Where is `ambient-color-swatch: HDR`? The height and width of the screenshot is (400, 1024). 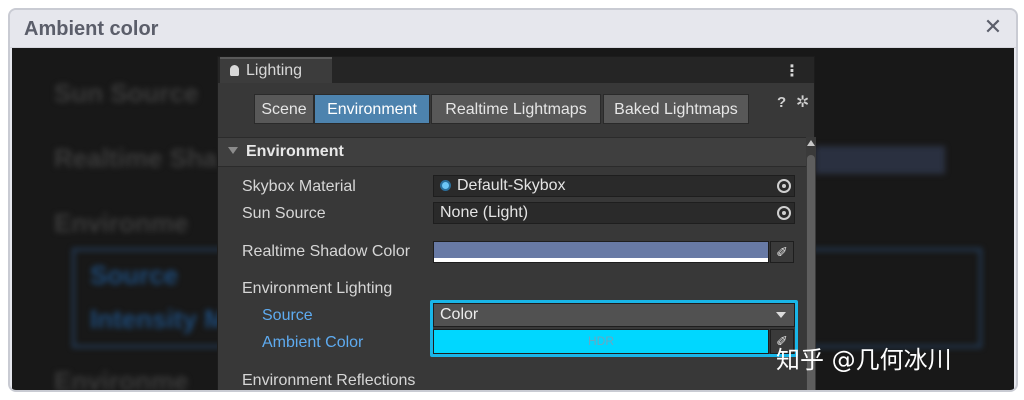 ambient-color-swatch: HDR is located at coordinates (601, 341).